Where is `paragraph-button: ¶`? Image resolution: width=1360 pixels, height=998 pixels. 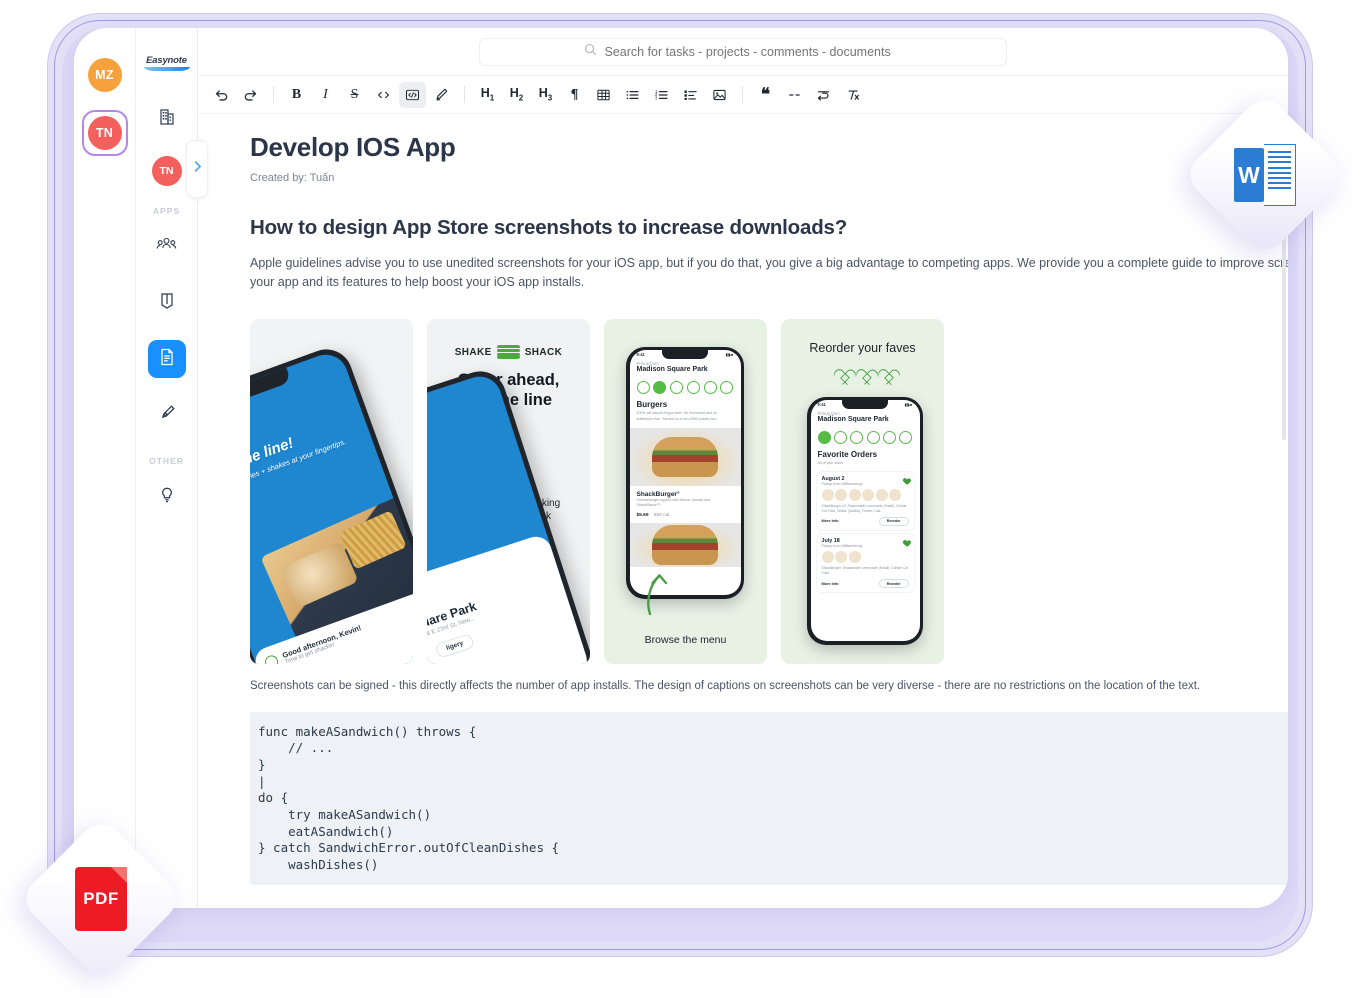 paragraph-button: ¶ is located at coordinates (574, 95).